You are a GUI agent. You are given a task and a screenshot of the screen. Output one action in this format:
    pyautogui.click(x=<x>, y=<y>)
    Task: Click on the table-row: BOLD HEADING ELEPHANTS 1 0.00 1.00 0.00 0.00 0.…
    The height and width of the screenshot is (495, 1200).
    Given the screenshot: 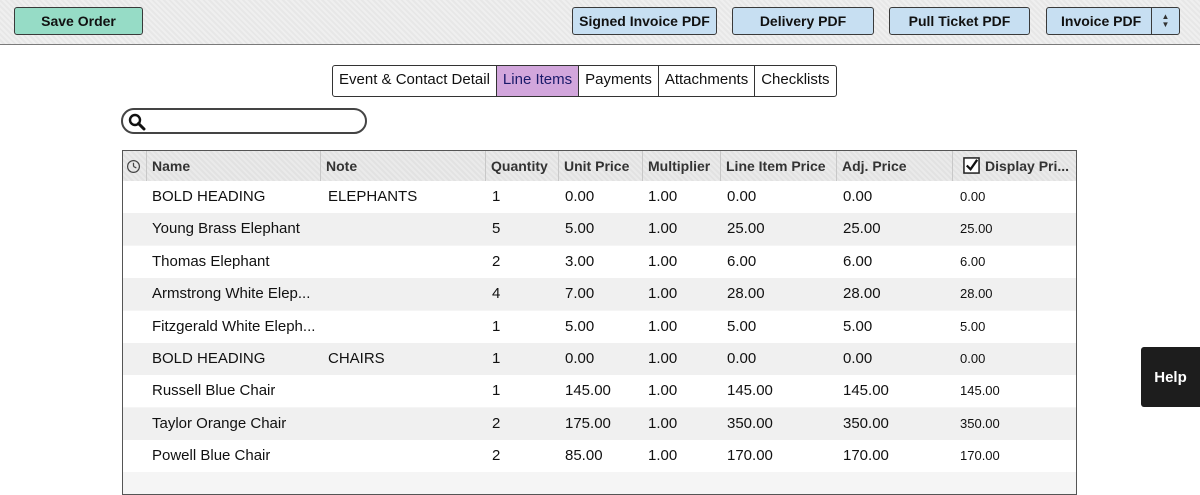 What is the action you would take?
    pyautogui.click(x=599, y=197)
    